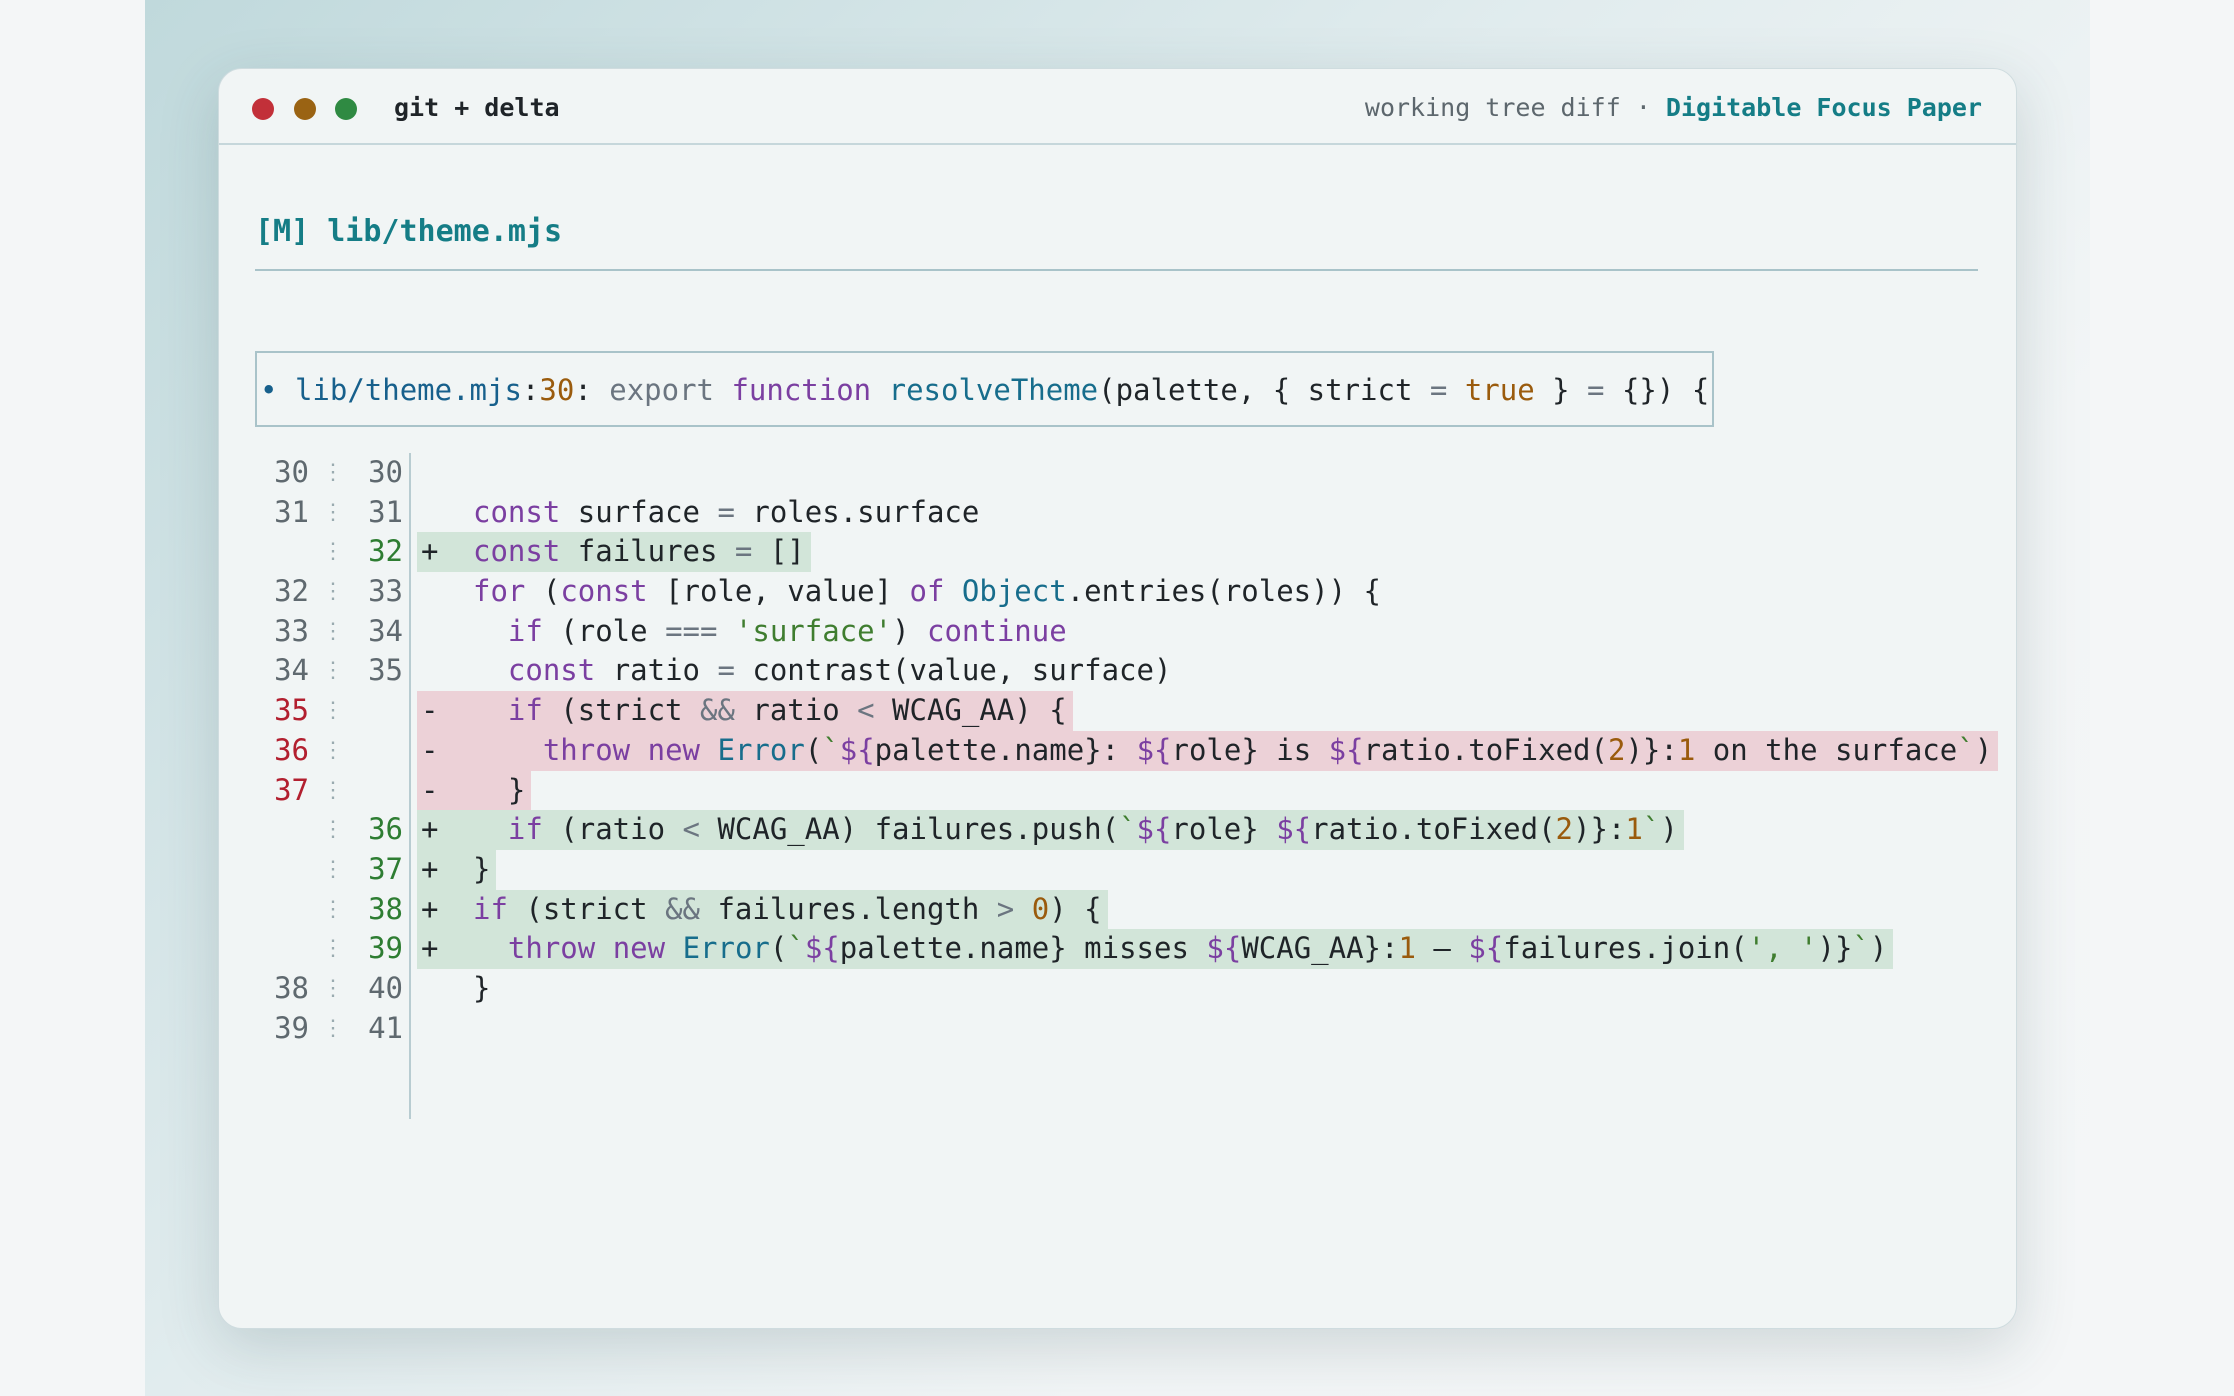 The height and width of the screenshot is (1396, 2234). I want to click on old-line-number: 31, so click(291, 511).